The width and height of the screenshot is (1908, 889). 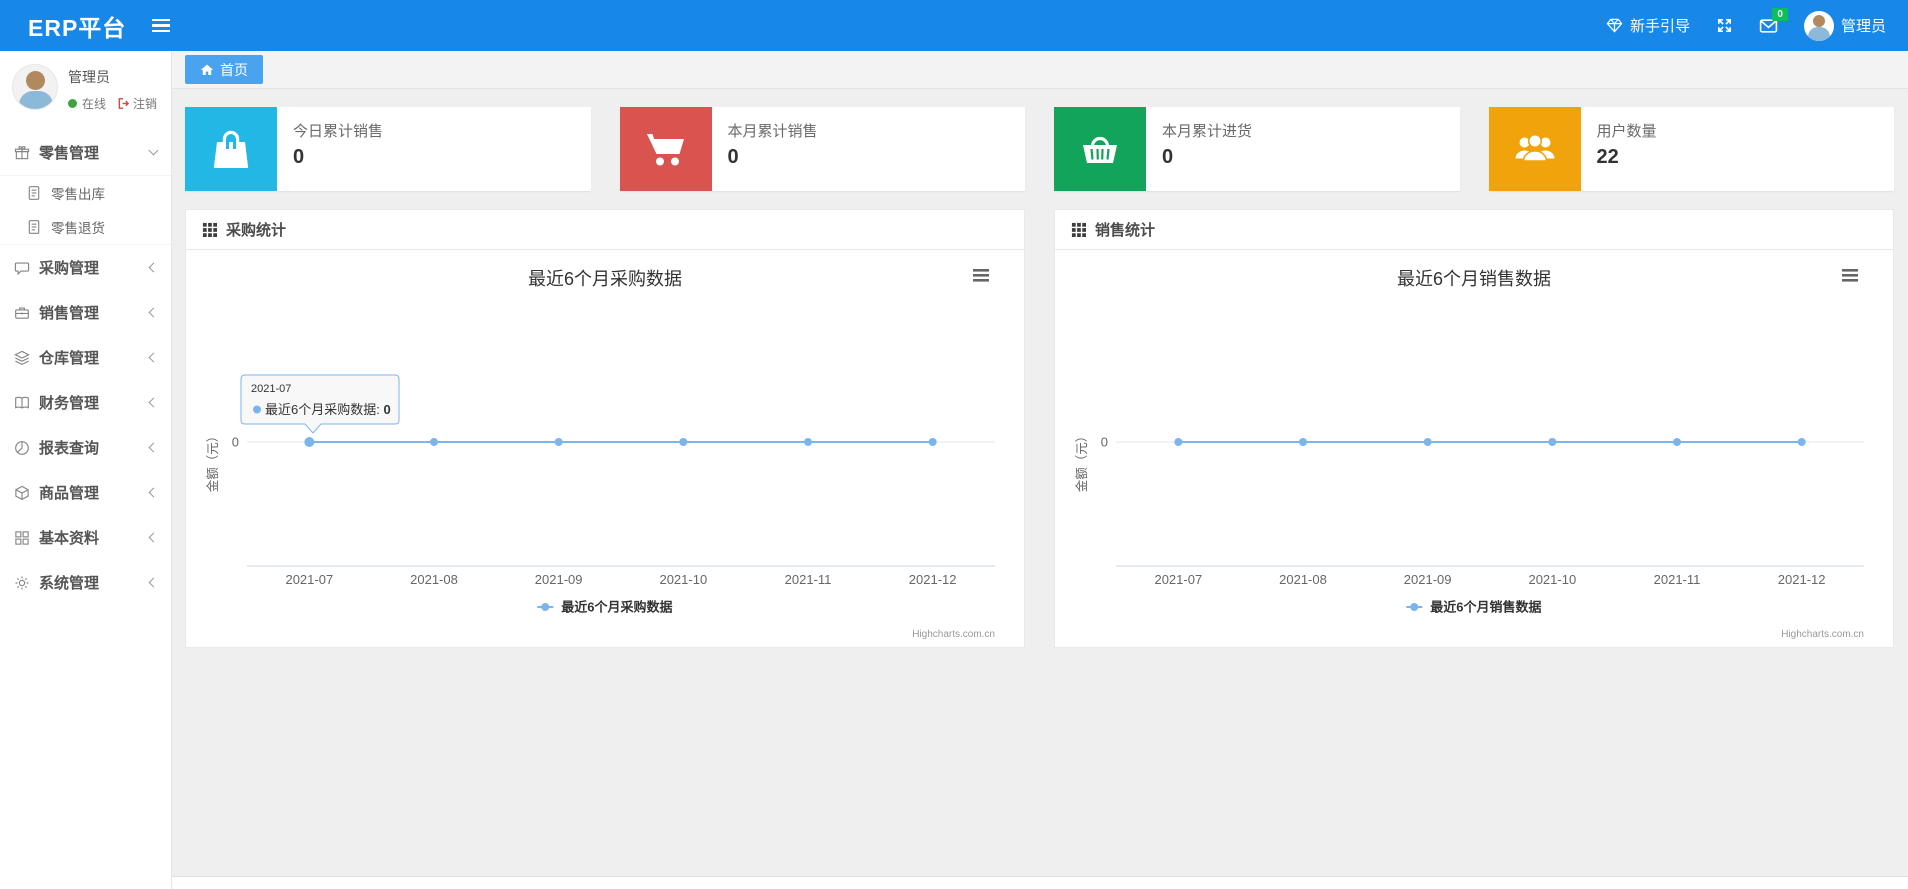 What do you see at coordinates (1677, 579) in the screenshot?
I see `x-tick-label: 2021-11` at bounding box center [1677, 579].